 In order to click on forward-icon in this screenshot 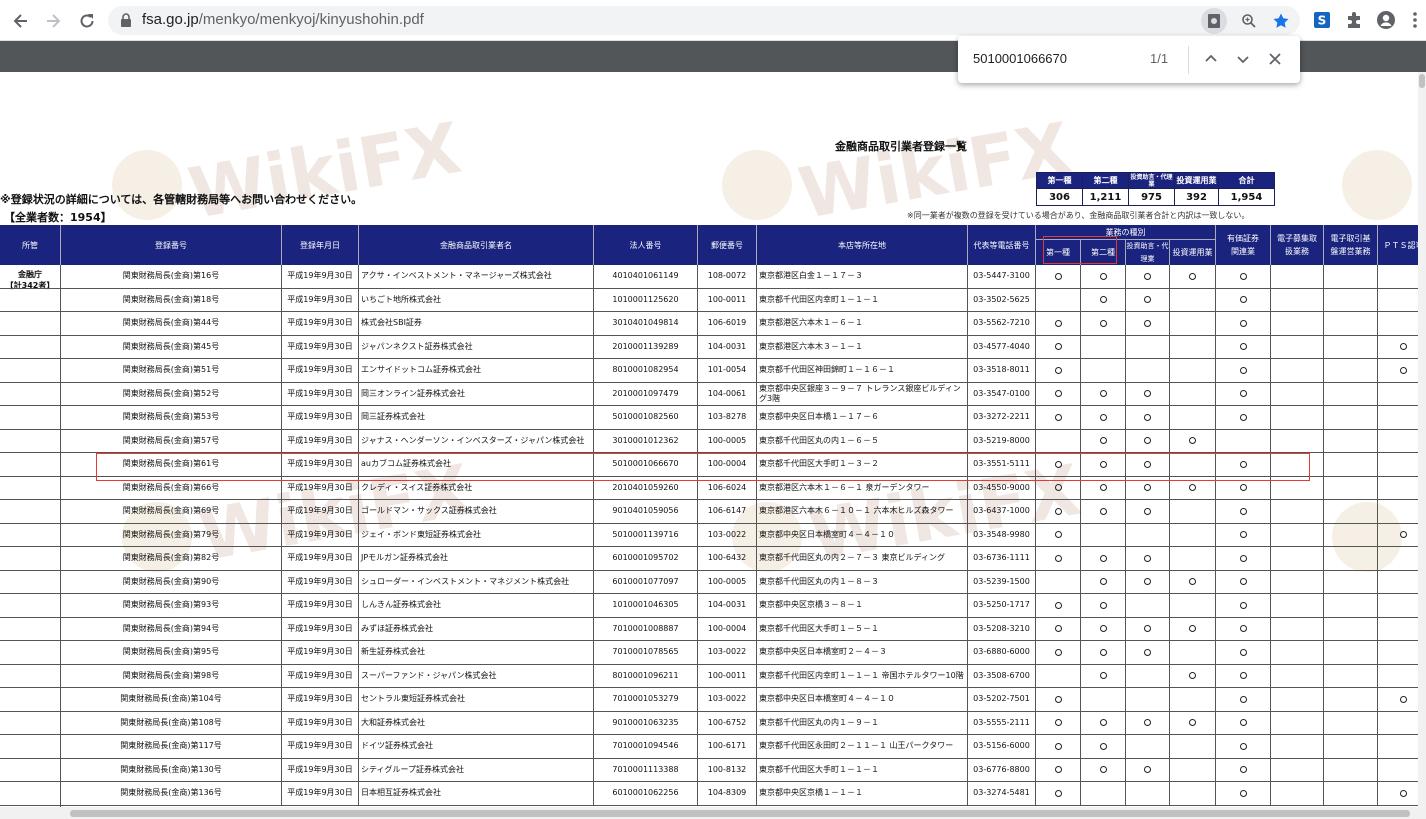, I will do `click(53, 21)`.